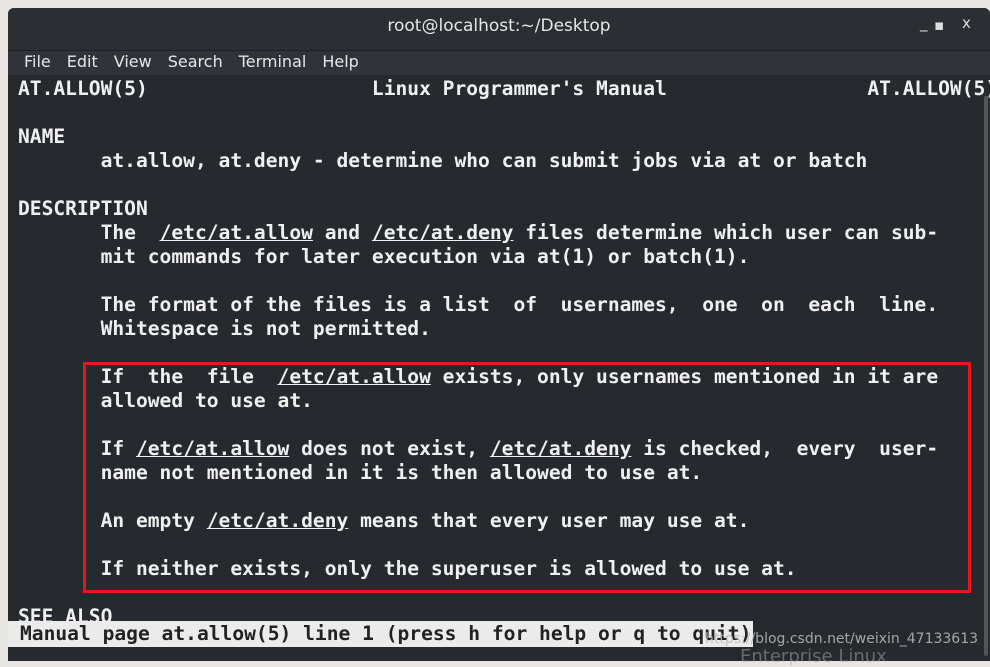  I want to click on menu-help: Help, so click(340, 63).